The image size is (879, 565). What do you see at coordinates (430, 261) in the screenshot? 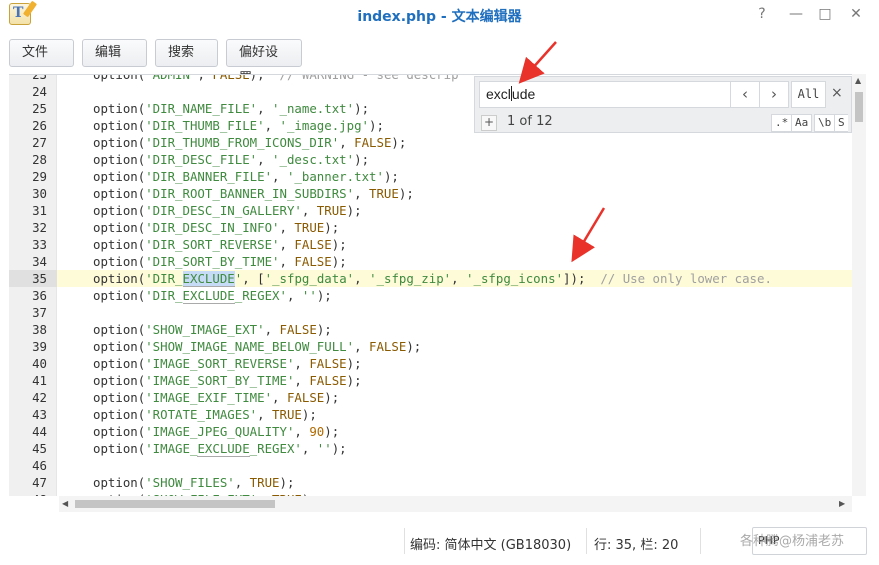
I see `code-line: 34 option('DIR_SORT_BY_TIME', FALSE);` at bounding box center [430, 261].